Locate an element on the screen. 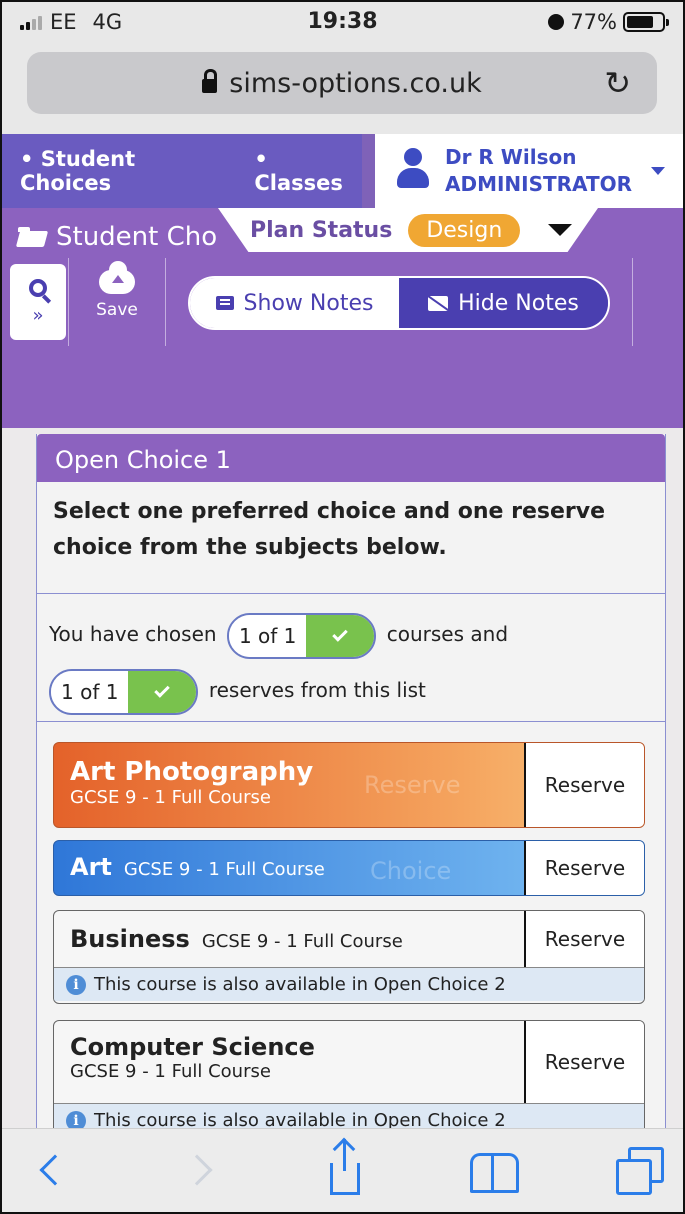 The height and width of the screenshot is (1214, 685). hide-notes-label: Hide Notes is located at coordinates (518, 303).